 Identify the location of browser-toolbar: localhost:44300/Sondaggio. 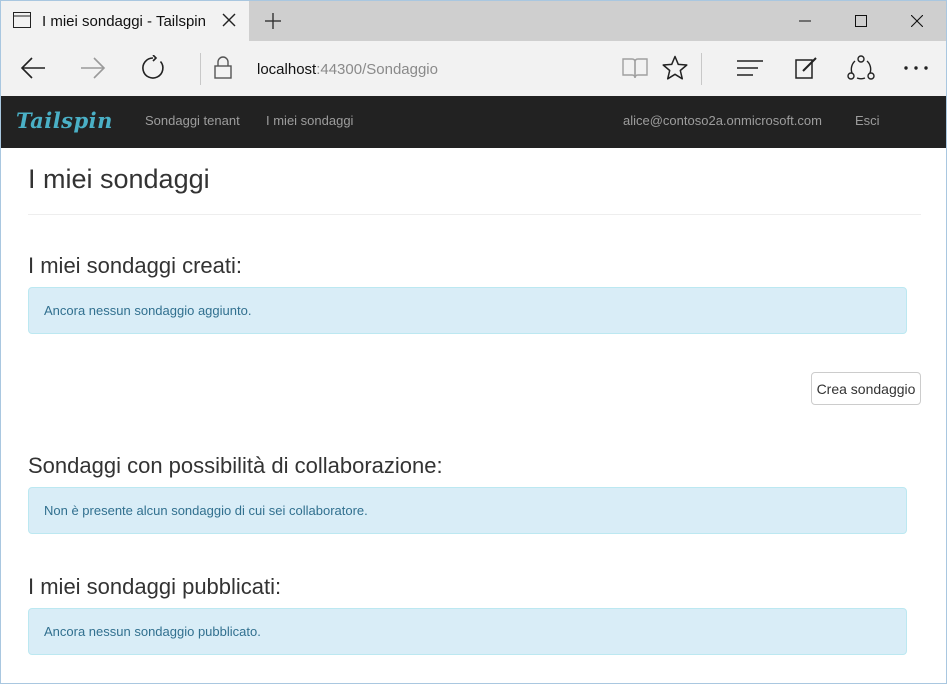
(473, 68).